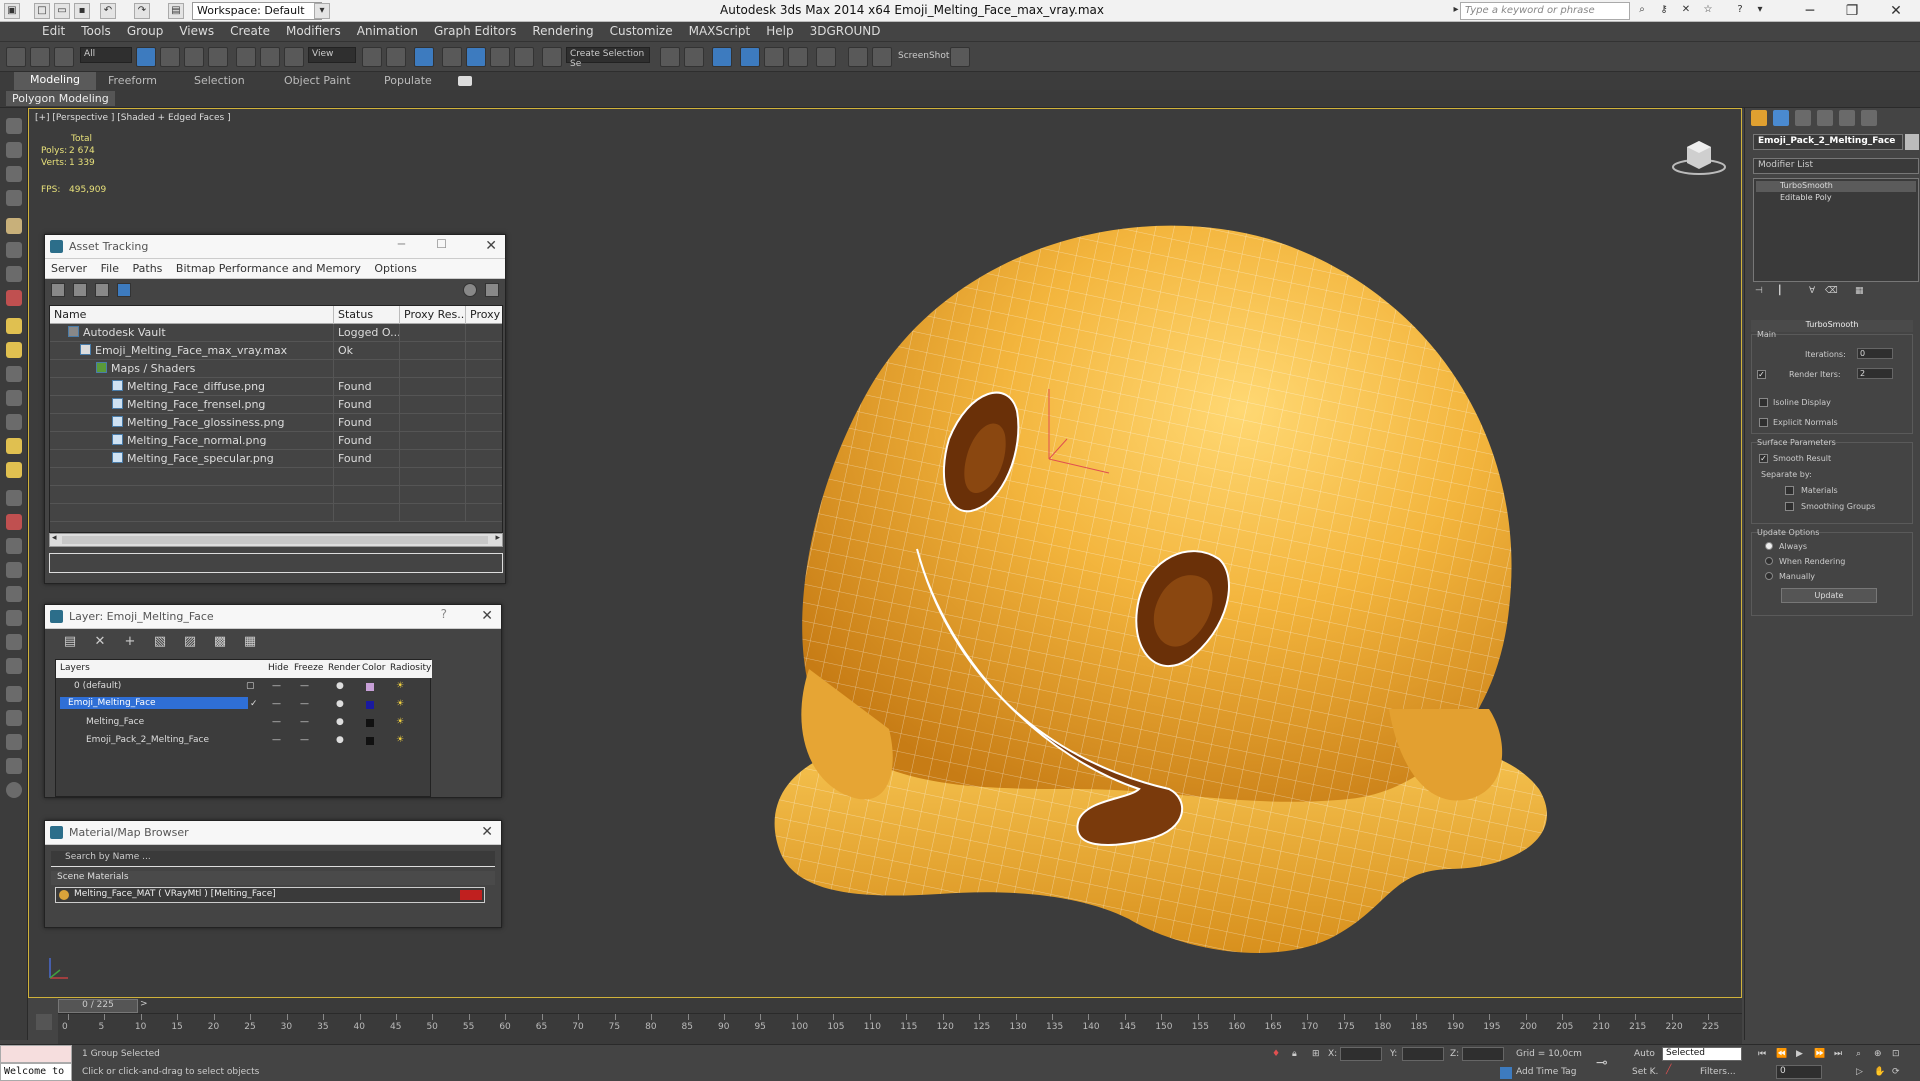  What do you see at coordinates (1829, 595) in the screenshot?
I see `update-button: Update` at bounding box center [1829, 595].